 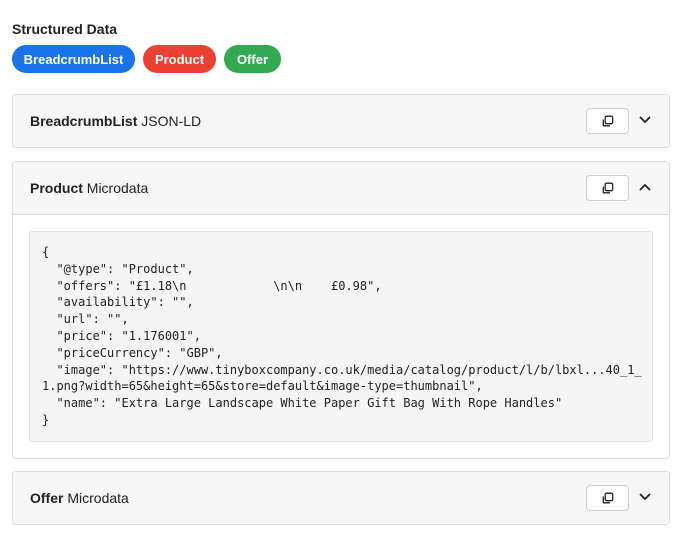 What do you see at coordinates (73, 59) in the screenshot?
I see `pill-breadcrumblist: BreadcrumbList` at bounding box center [73, 59].